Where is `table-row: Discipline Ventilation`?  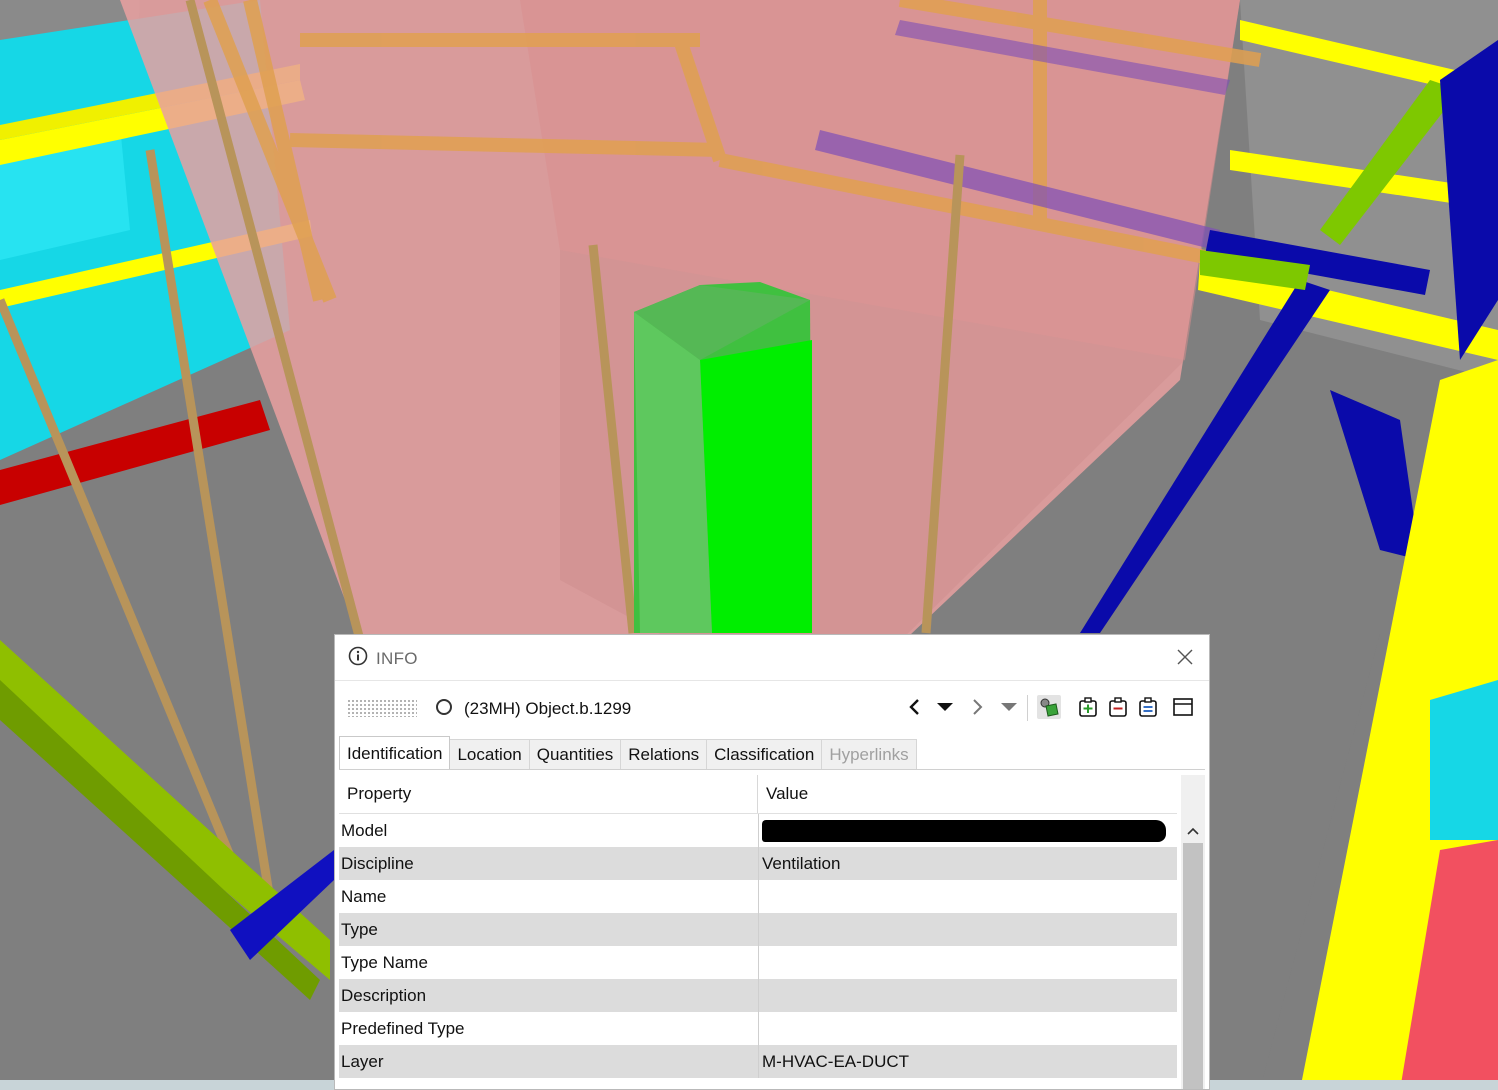 table-row: Discipline Ventilation is located at coordinates (758, 863).